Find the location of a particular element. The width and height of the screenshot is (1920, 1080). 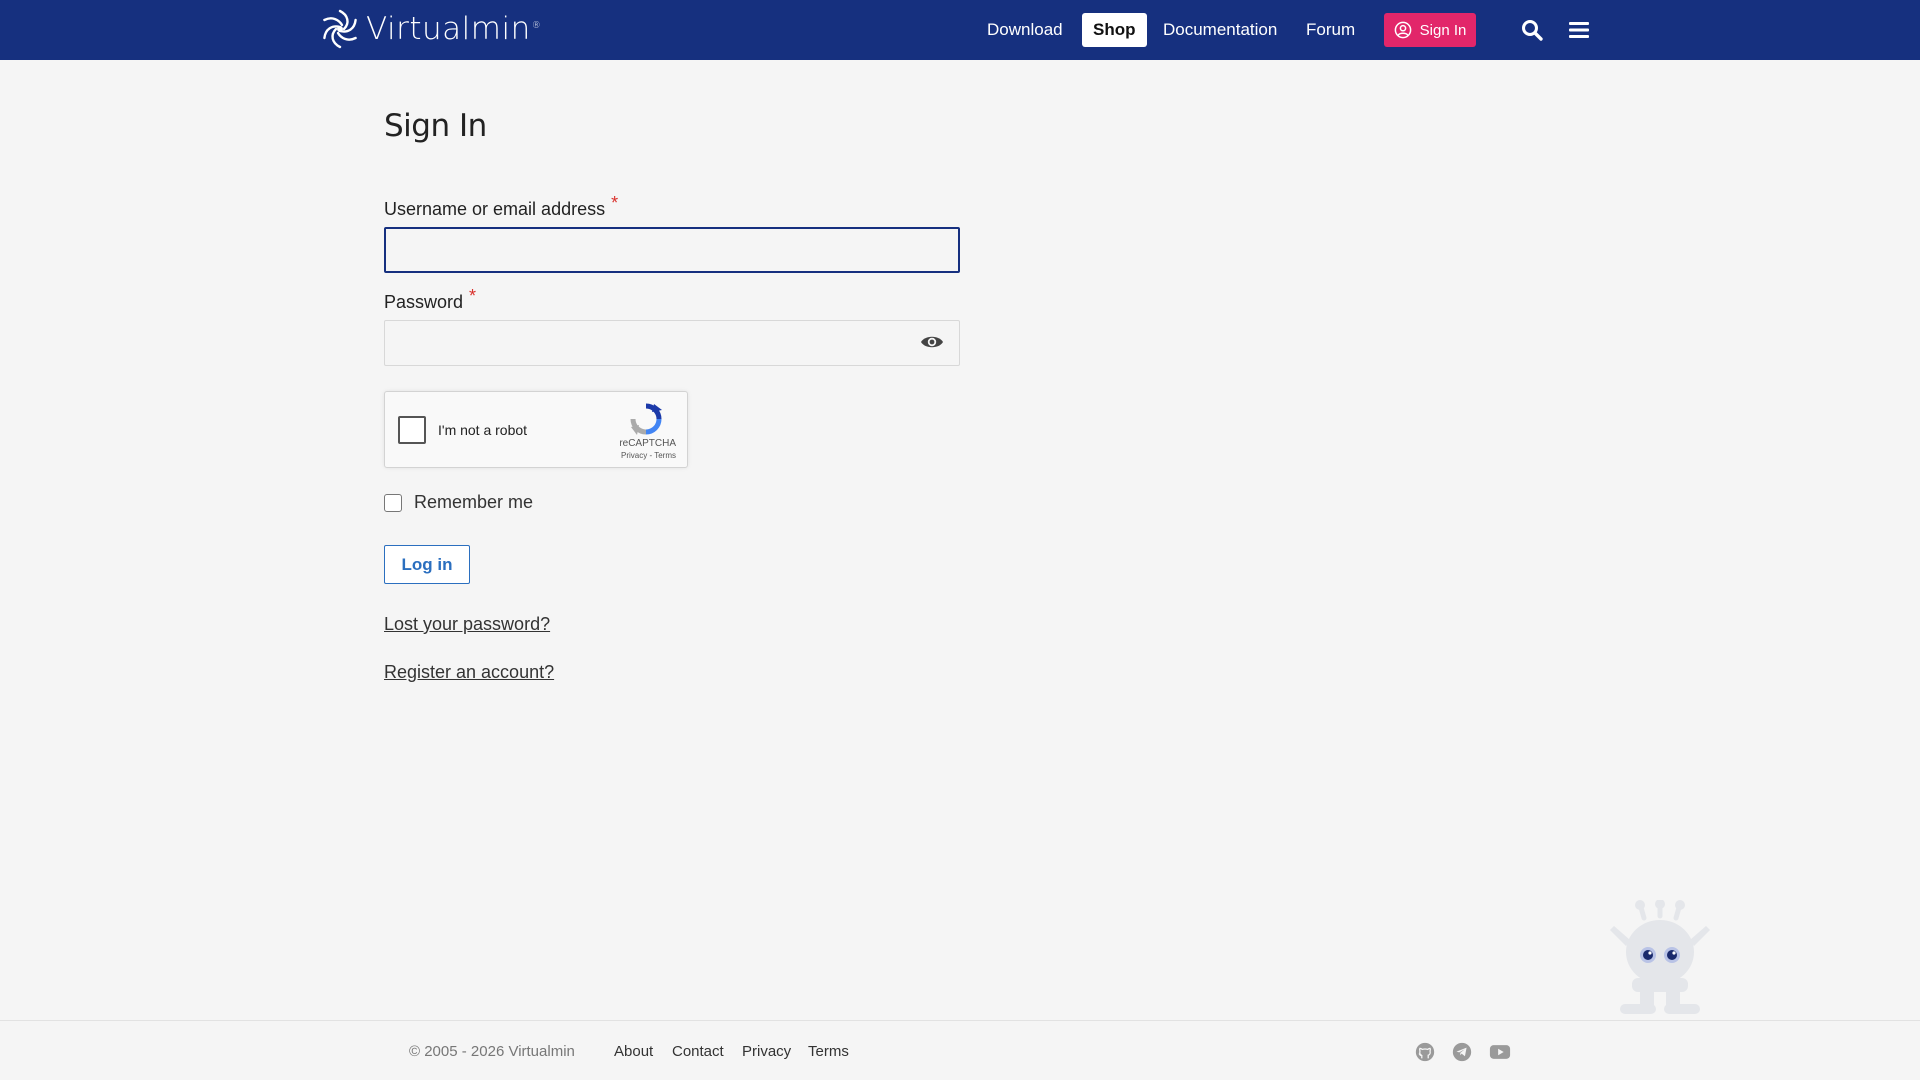

recaptcha-links: Privacy - Terms is located at coordinates (537, 455).